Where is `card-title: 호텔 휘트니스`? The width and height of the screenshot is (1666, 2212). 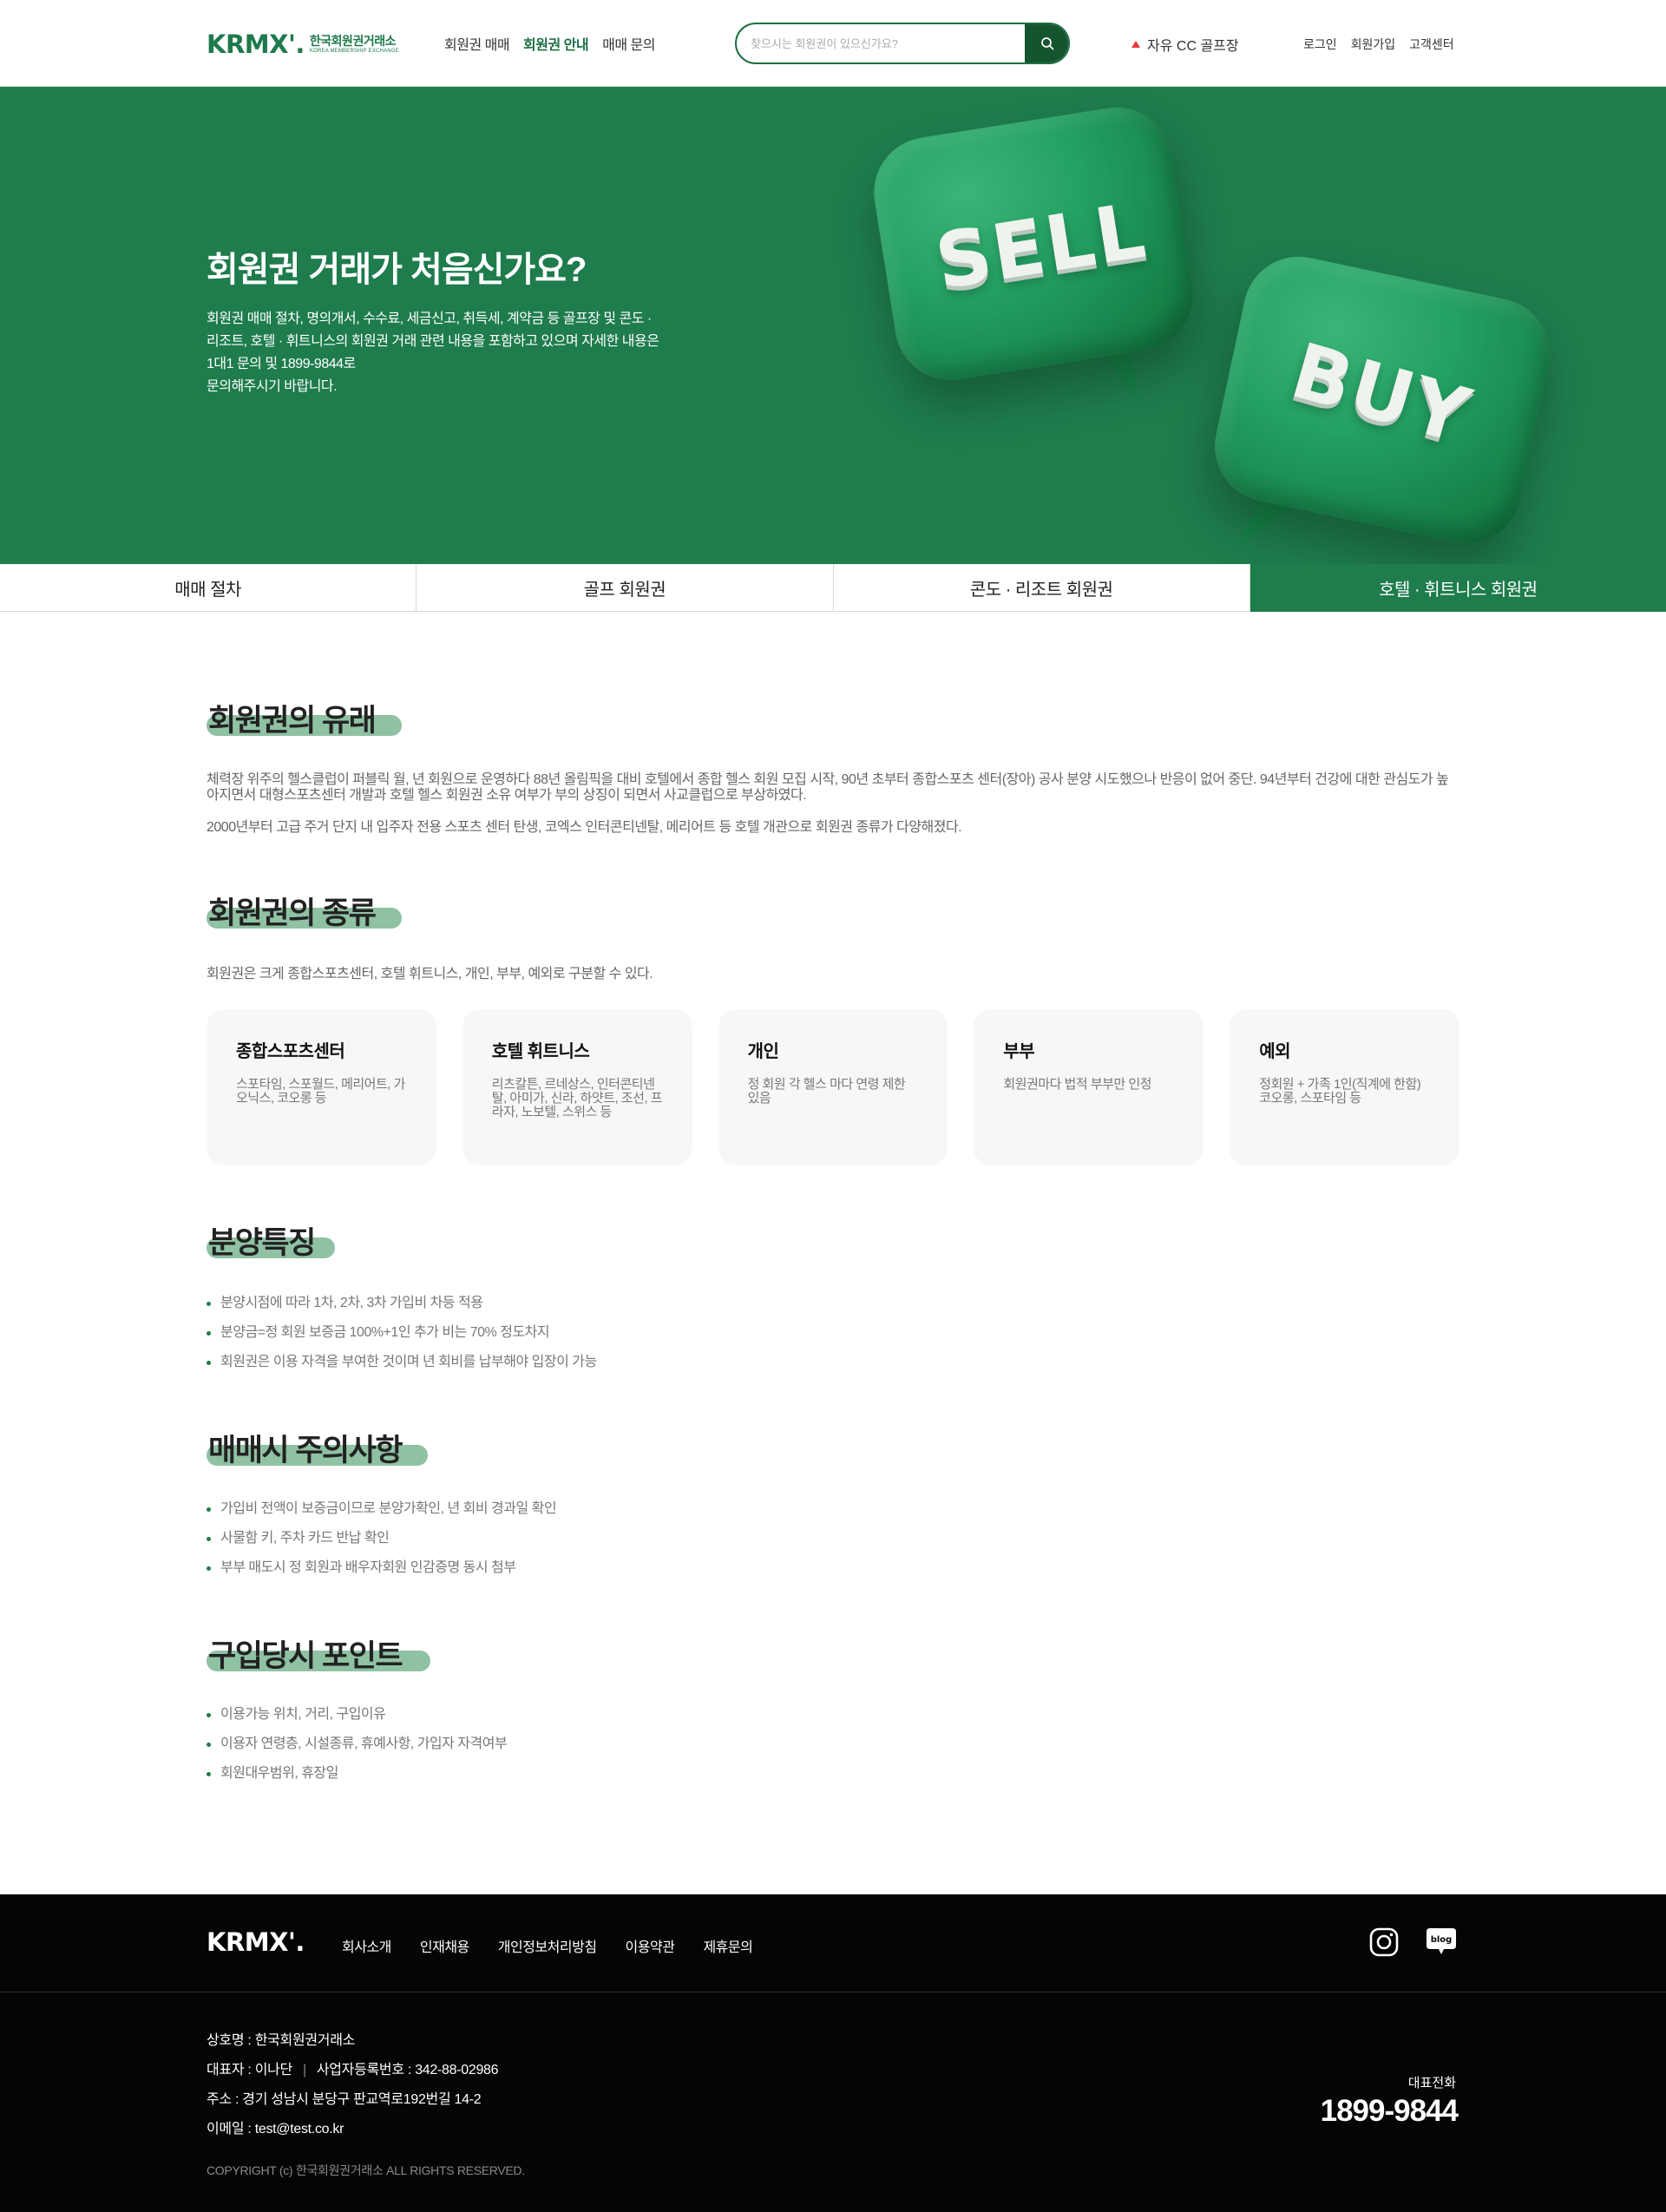
card-title: 호텔 휘트니스 is located at coordinates (540, 1051).